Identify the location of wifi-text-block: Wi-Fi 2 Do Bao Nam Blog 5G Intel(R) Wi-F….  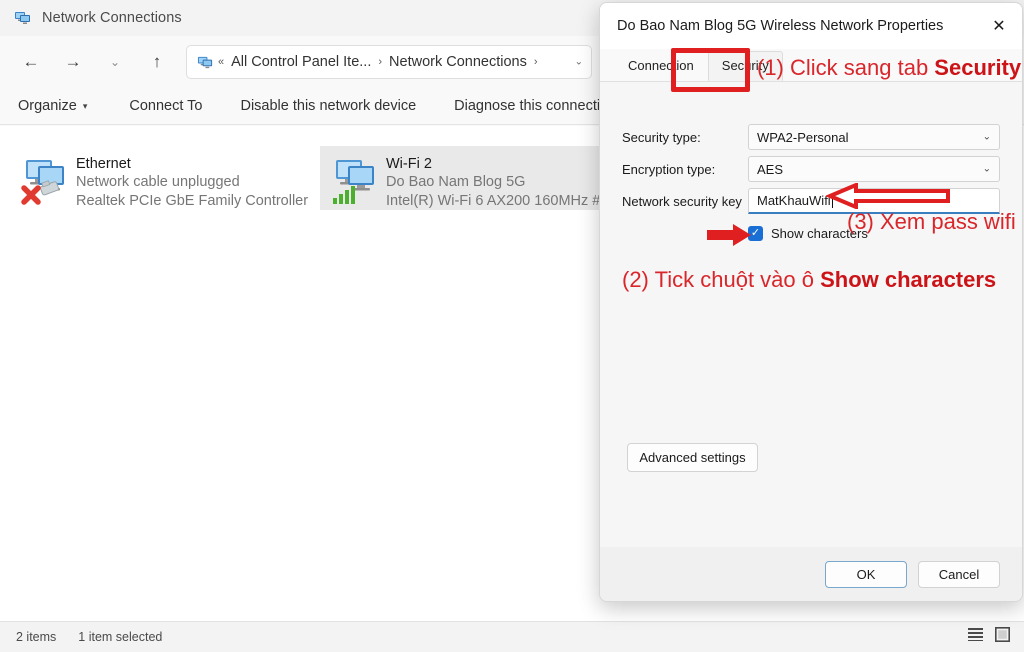
(493, 181).